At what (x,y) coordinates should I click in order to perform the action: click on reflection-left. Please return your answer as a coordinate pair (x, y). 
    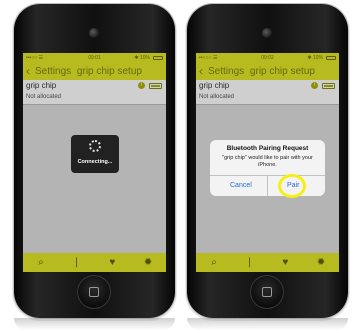
    Looking at the image, I should click on (94, 324).